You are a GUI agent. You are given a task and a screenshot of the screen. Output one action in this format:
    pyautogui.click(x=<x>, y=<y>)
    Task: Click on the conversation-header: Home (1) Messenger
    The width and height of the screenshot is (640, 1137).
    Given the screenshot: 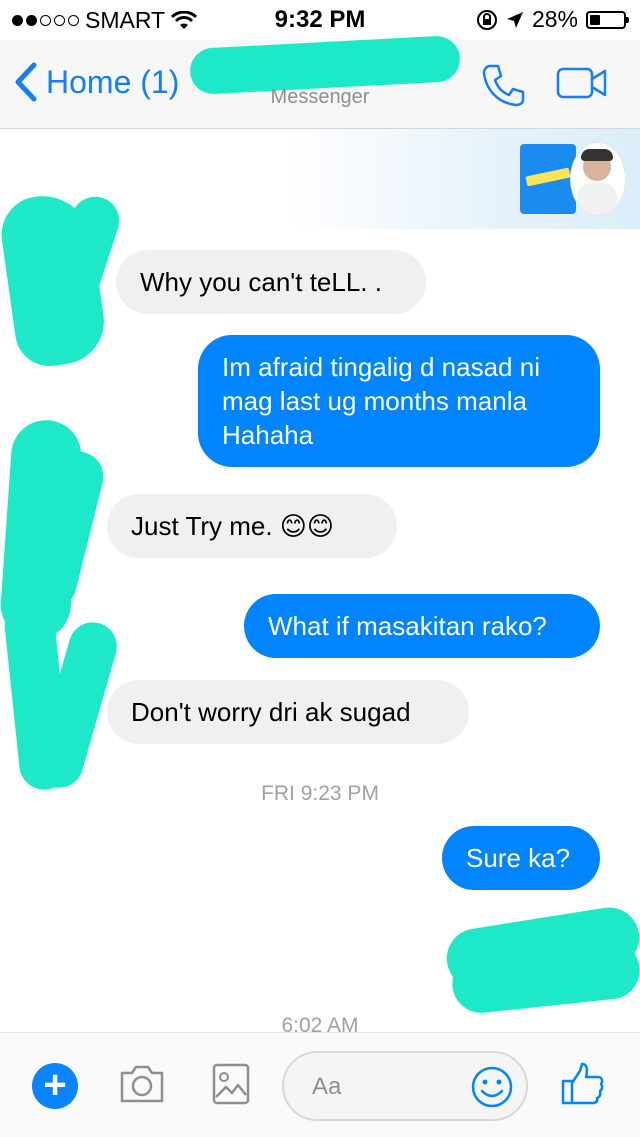 What is the action you would take?
    pyautogui.click(x=320, y=81)
    